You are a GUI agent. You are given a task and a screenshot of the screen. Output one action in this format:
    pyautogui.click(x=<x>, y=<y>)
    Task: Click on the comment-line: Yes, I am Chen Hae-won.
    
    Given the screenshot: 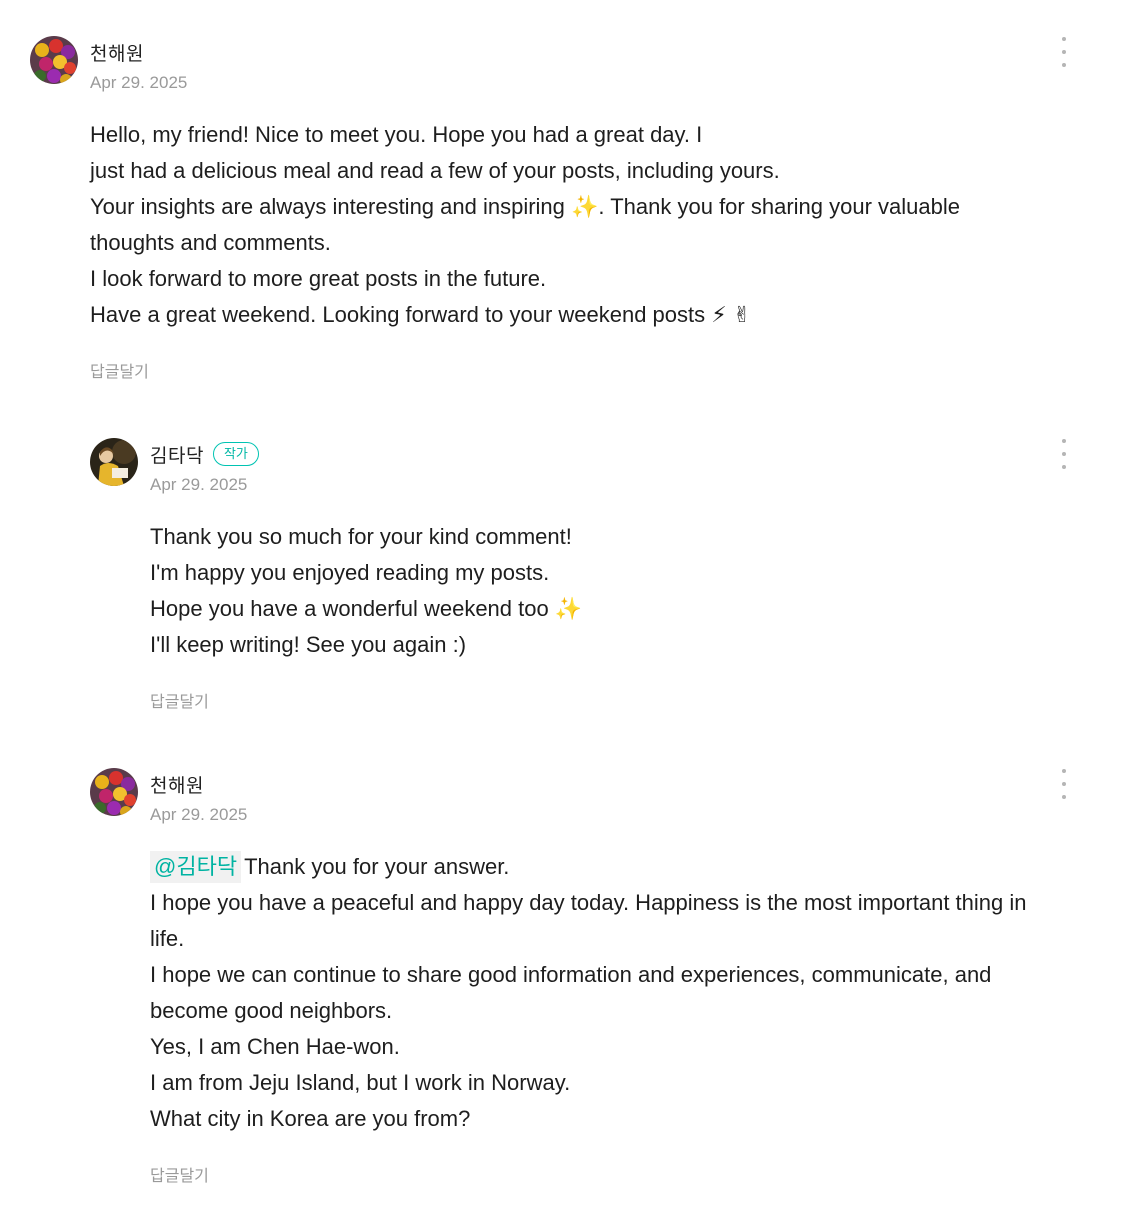 What is the action you would take?
    pyautogui.click(x=275, y=1046)
    